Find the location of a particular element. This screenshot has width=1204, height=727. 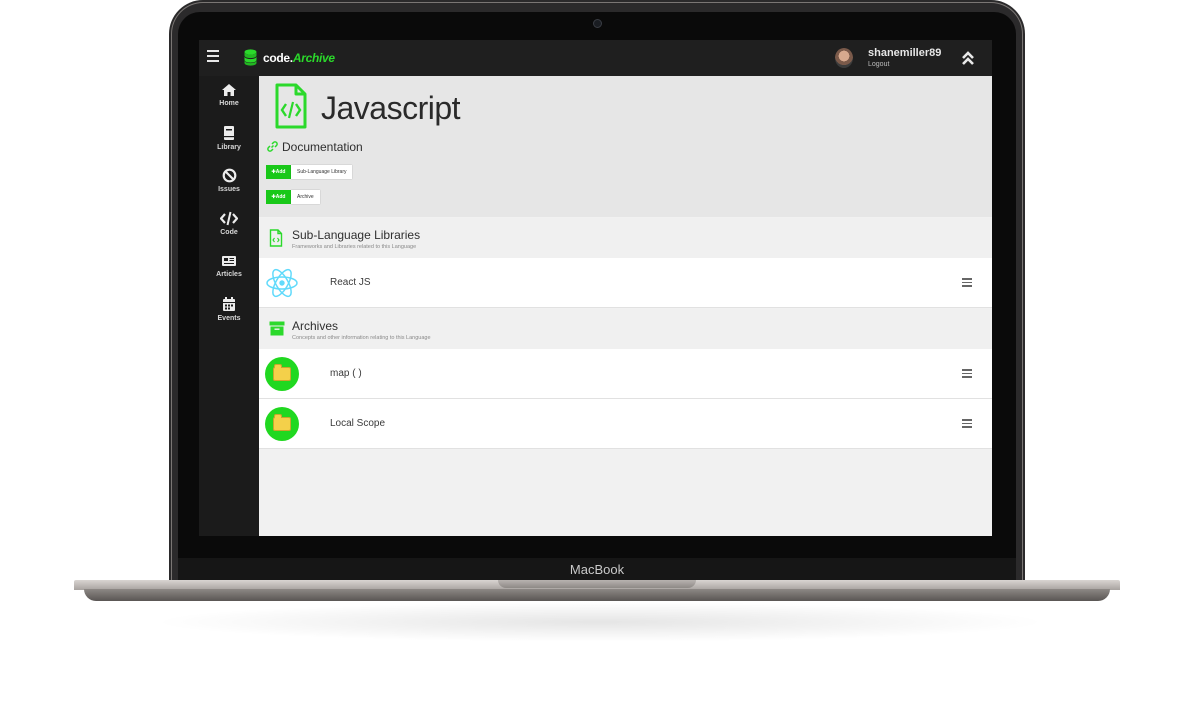

sidebar-item-articles: Articles is located at coordinates (229, 274).